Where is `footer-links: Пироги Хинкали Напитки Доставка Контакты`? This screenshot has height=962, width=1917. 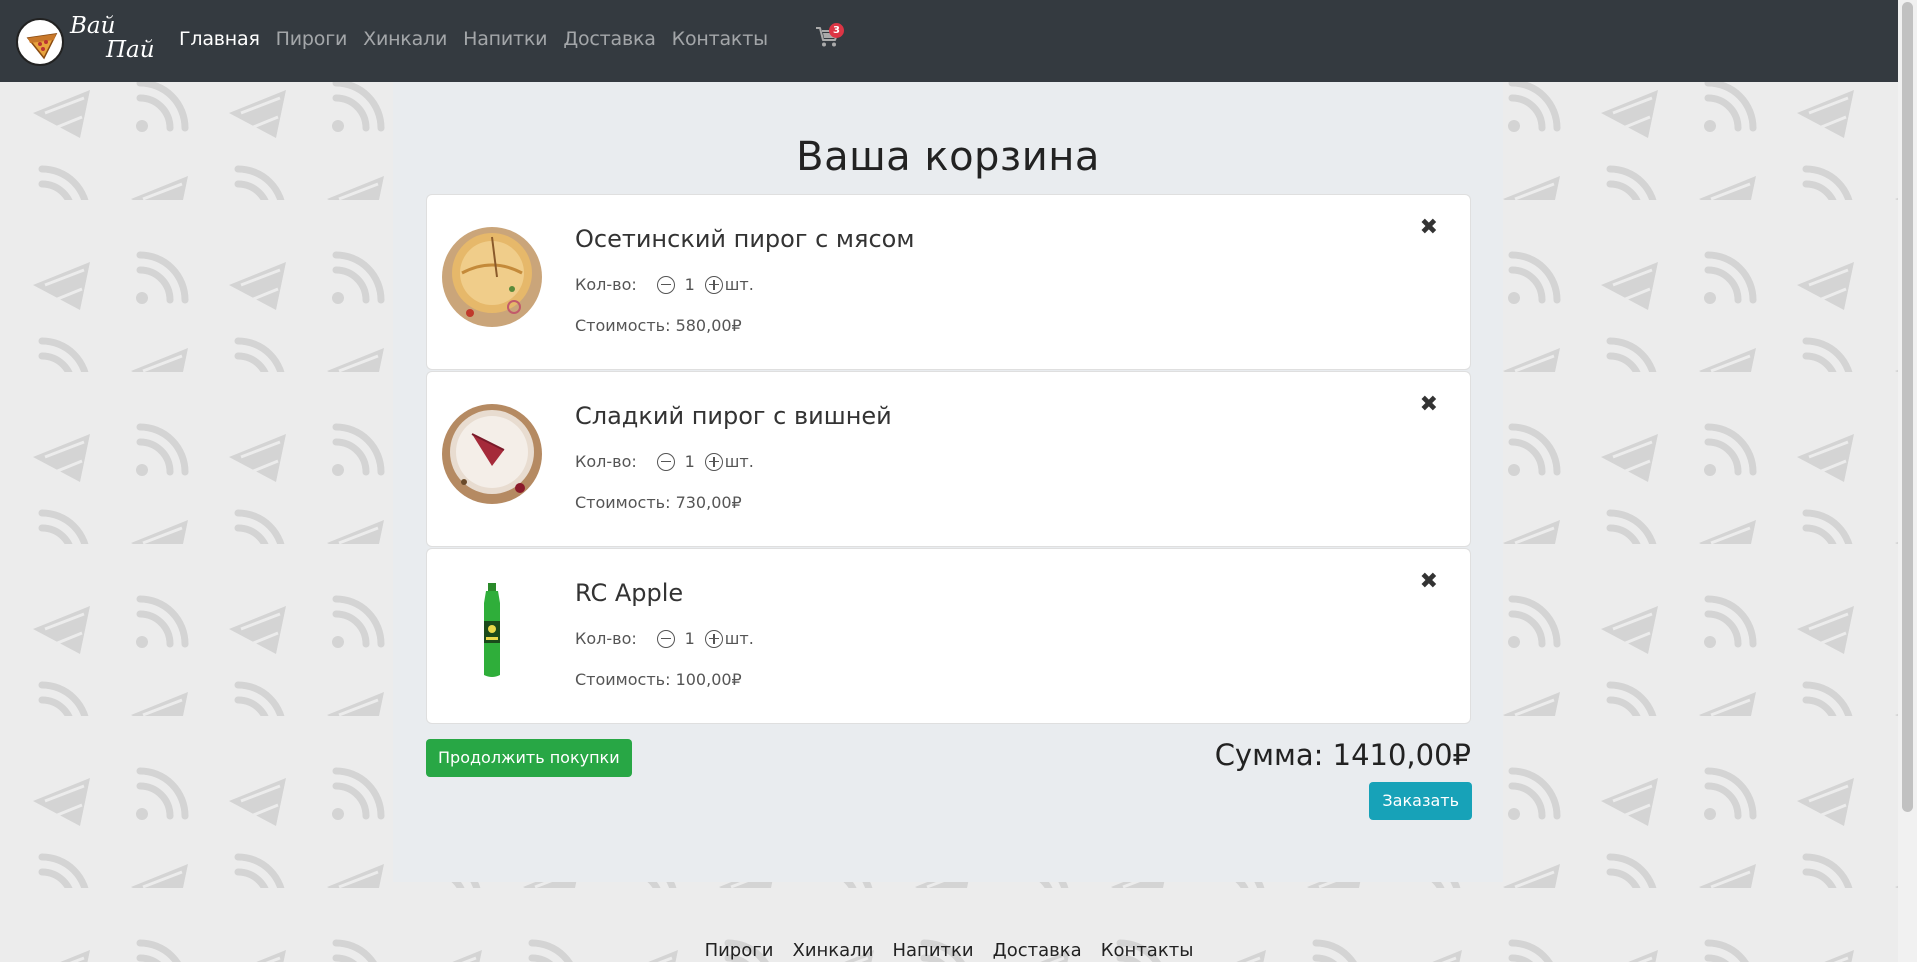
footer-links: Пироги Хинкали Напитки Доставка Контакты is located at coordinates (949, 950).